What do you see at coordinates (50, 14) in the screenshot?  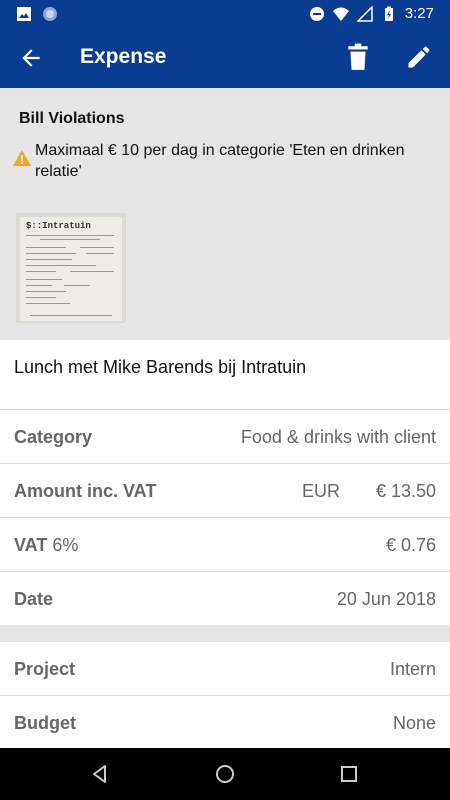 I see `circle-icon` at bounding box center [50, 14].